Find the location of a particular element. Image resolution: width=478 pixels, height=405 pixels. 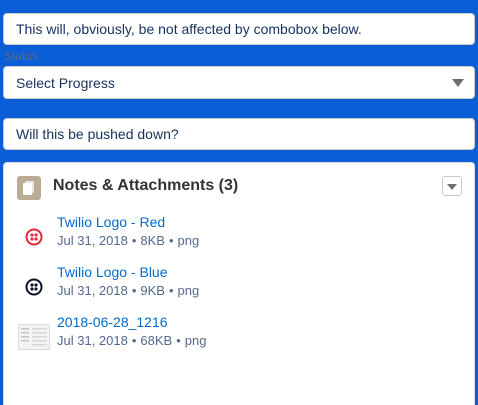

file-name-link: Twilio Logo - Blue is located at coordinates (112, 272).